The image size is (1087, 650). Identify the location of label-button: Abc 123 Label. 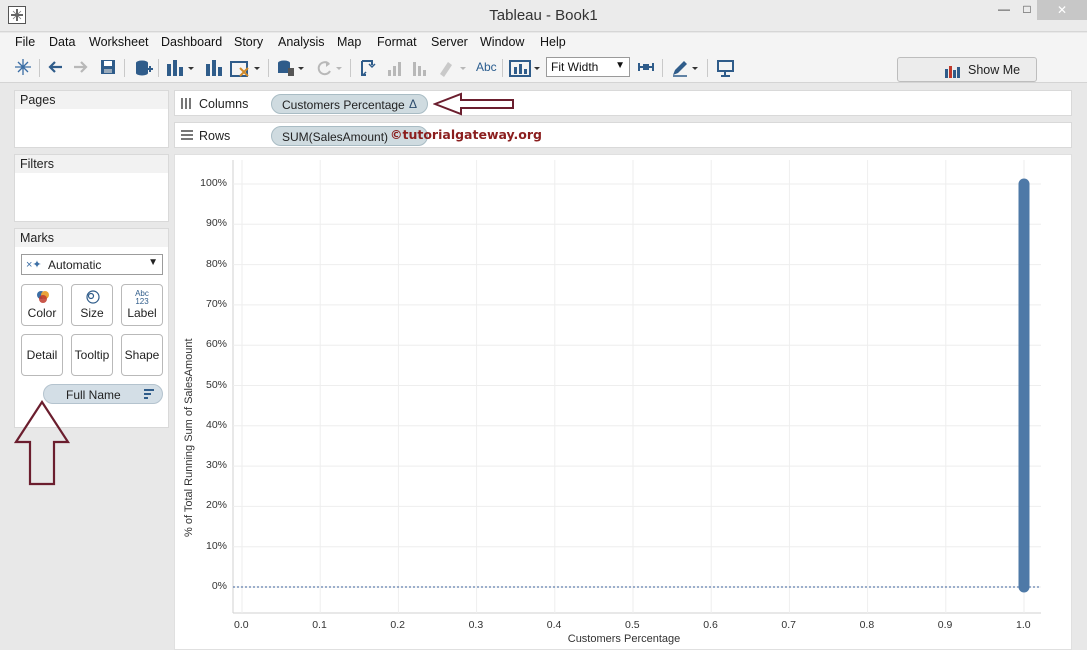
(142, 305).